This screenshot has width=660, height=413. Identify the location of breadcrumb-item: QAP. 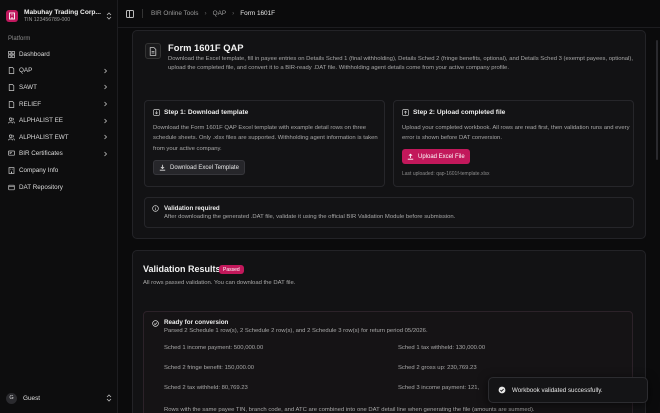
(220, 13).